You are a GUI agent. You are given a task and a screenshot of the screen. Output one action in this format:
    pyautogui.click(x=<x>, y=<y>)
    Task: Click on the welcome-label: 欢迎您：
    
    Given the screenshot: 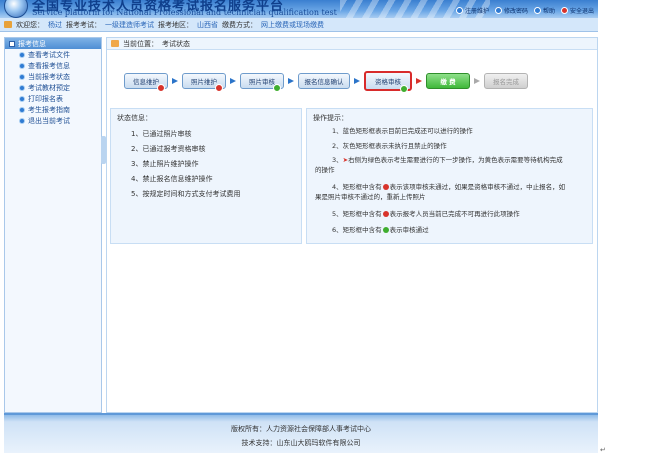 What is the action you would take?
    pyautogui.click(x=30, y=24)
    